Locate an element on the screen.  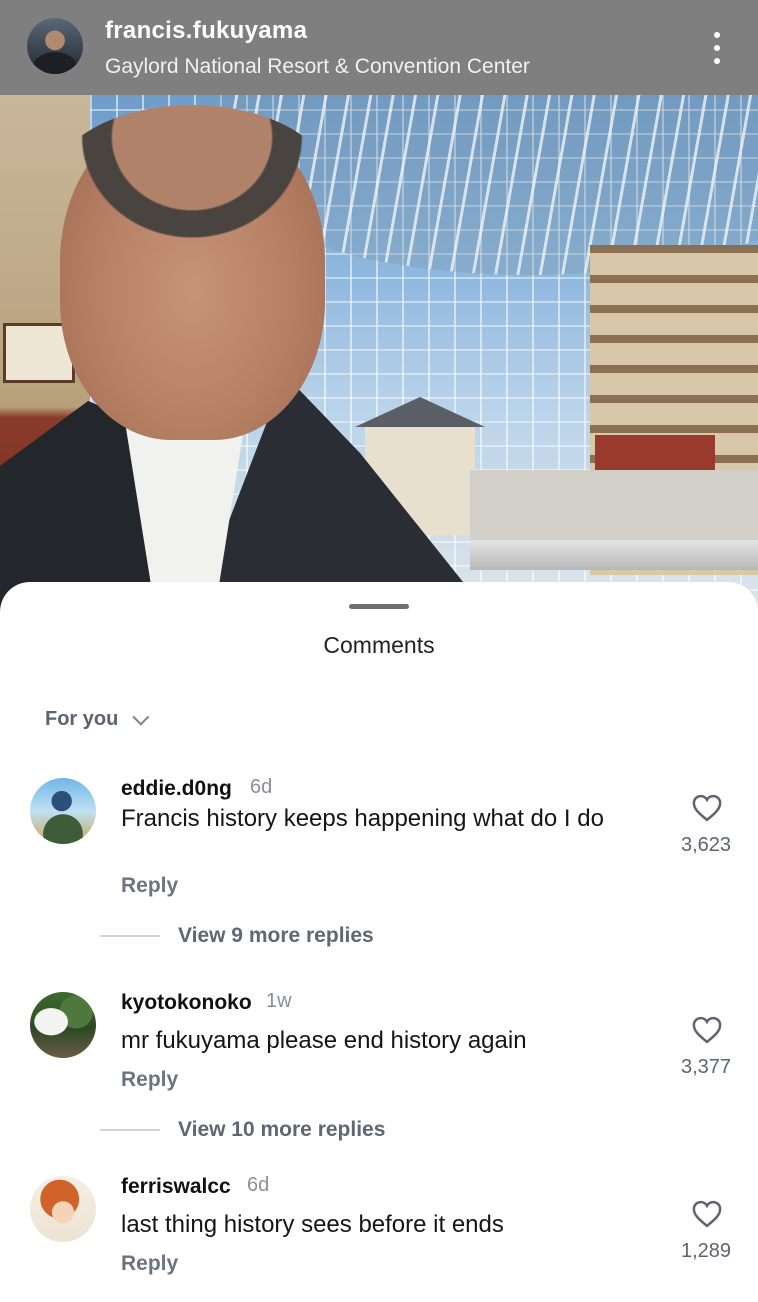
more-vertical-icon is located at coordinates (717, 35).